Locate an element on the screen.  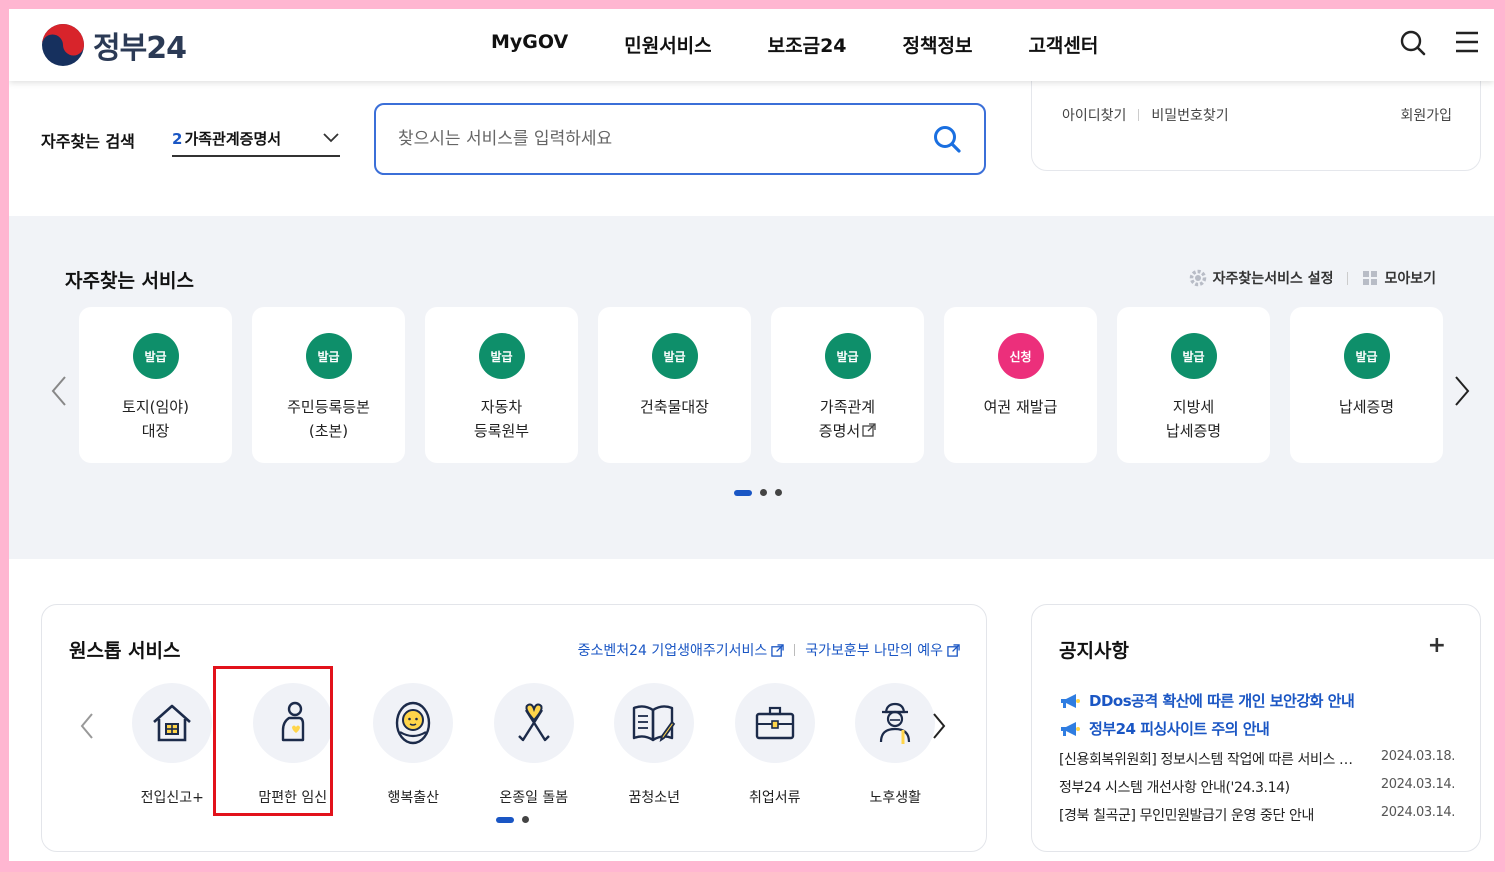
onestop-item-employment-docs: 취업서류 is located at coordinates (775, 745).